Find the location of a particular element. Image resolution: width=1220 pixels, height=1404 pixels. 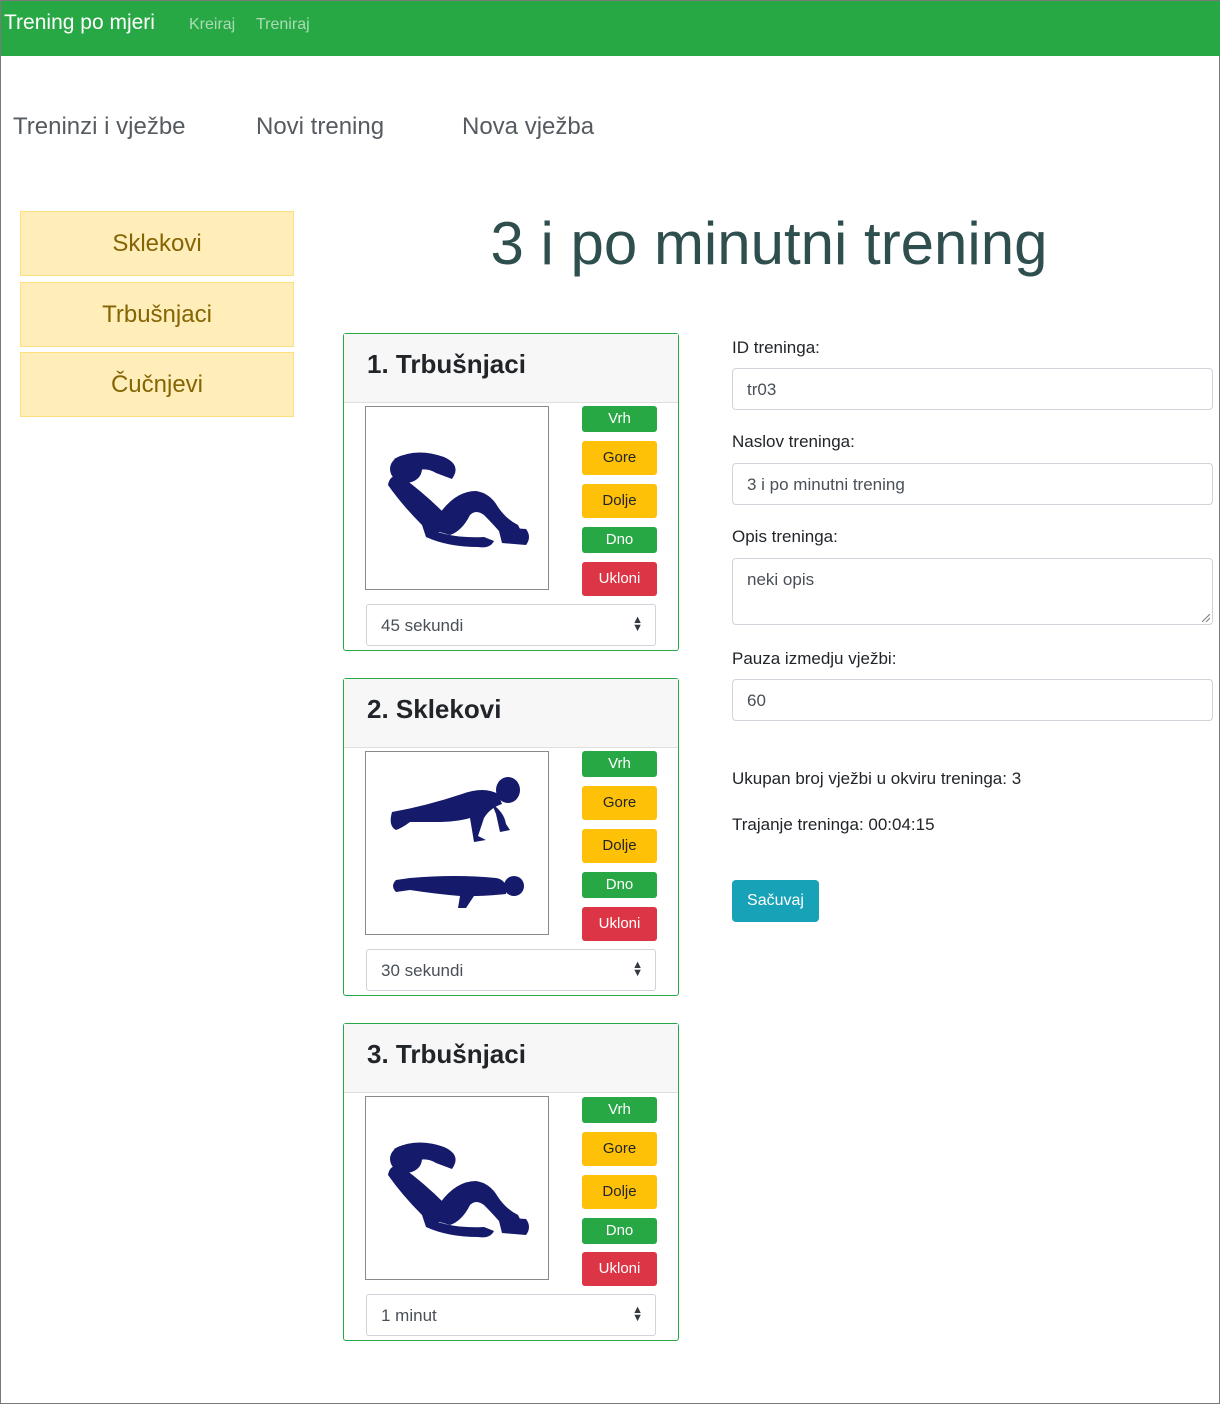

nav-link-kreiraj: Kreiraj is located at coordinates (212, 25).